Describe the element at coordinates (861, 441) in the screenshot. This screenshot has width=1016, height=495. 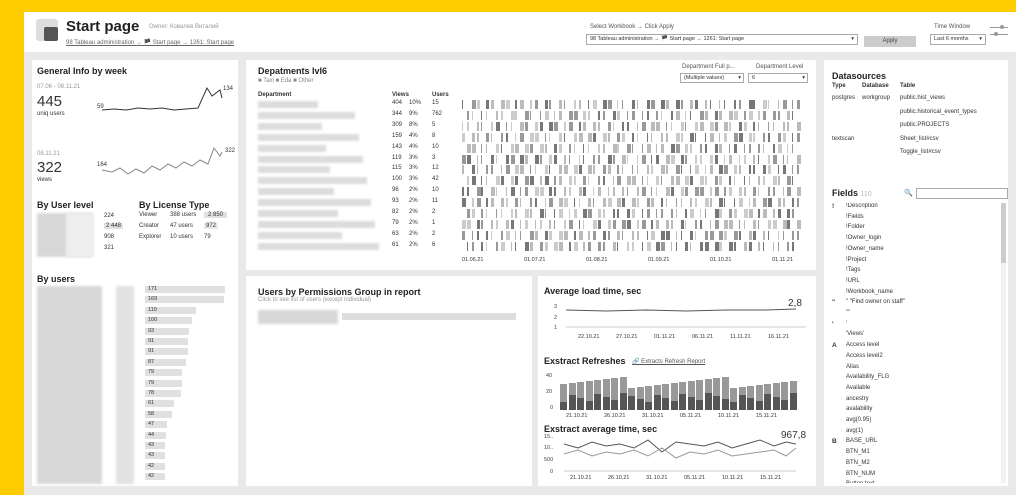
I see `field-item: BASE_URL` at that location.